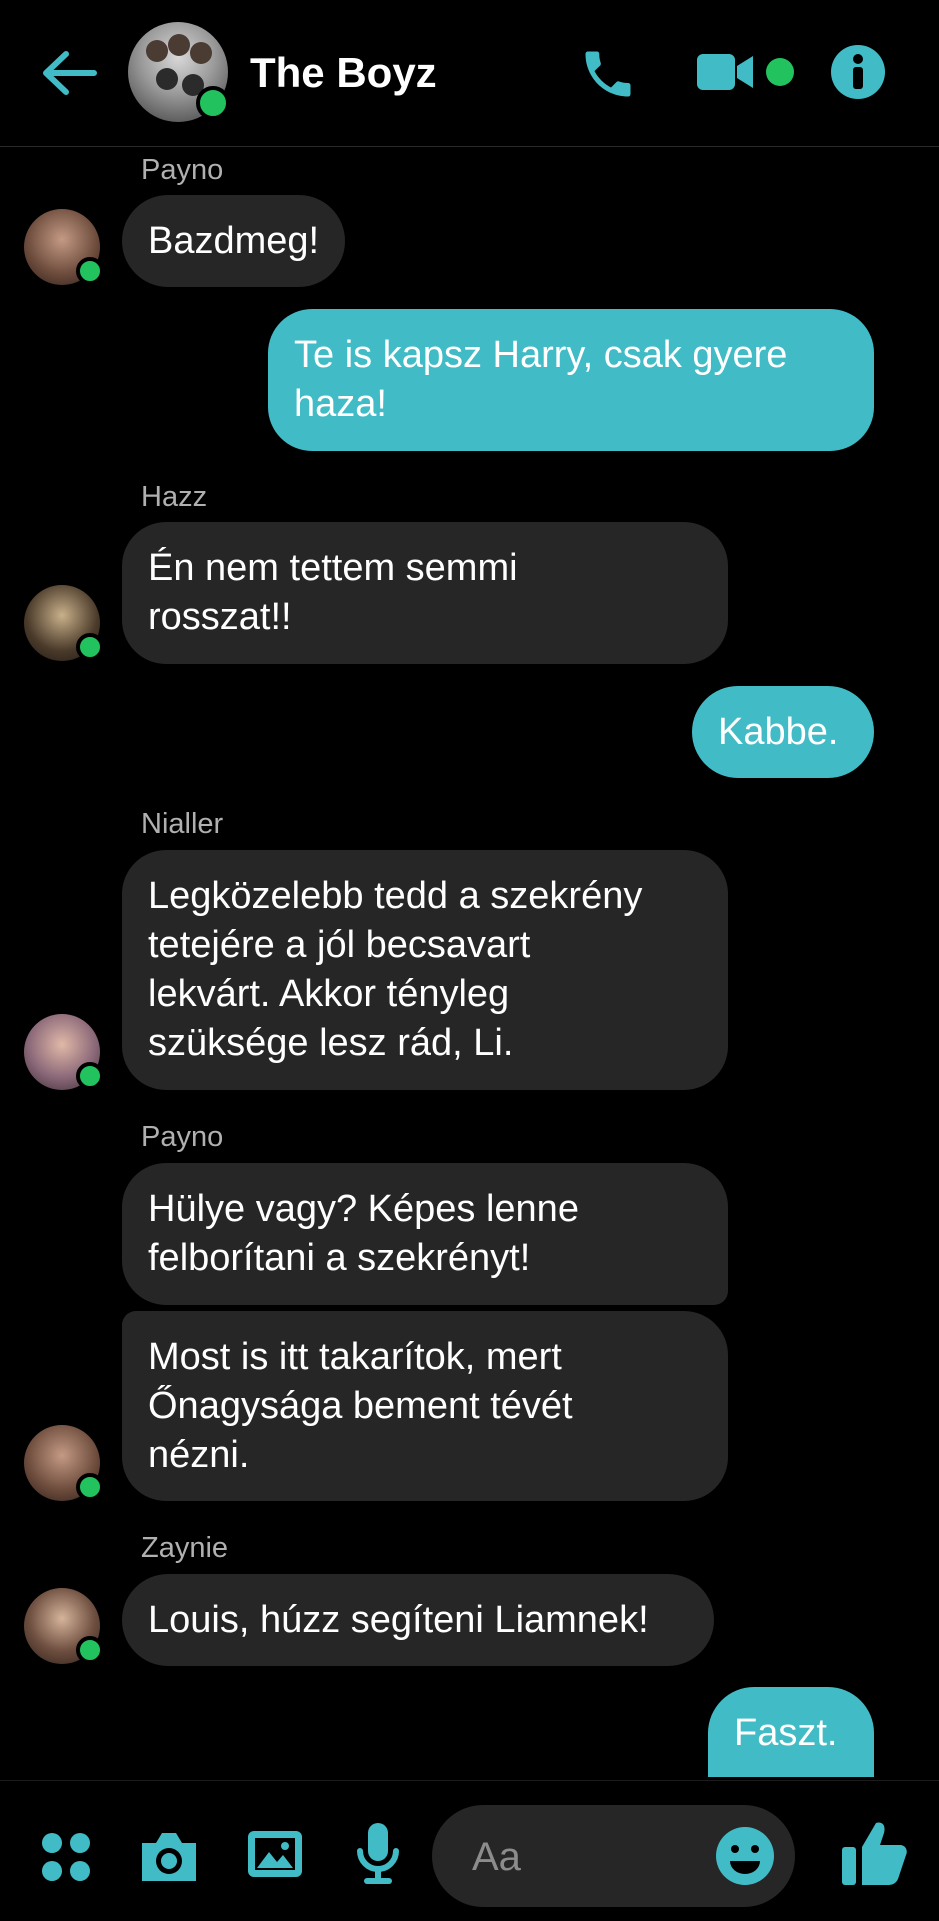 The image size is (939, 1921). What do you see at coordinates (582, 1857) in the screenshot?
I see `message-input` at bounding box center [582, 1857].